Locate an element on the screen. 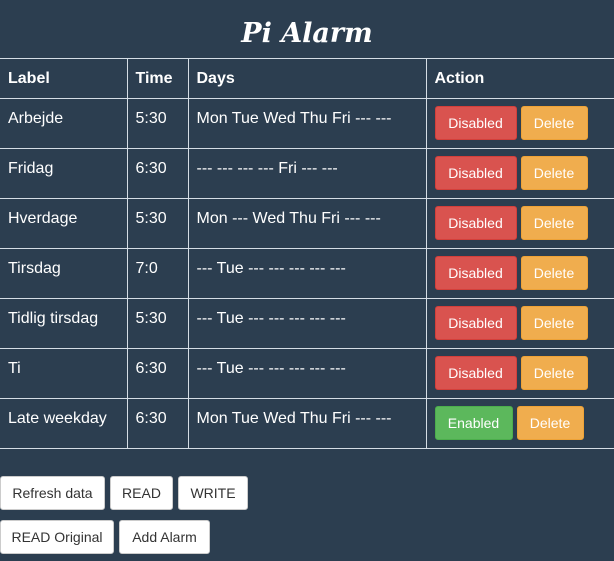 This screenshot has height=561, width=614. table-header-row: Label Time Days Action is located at coordinates (307, 78).